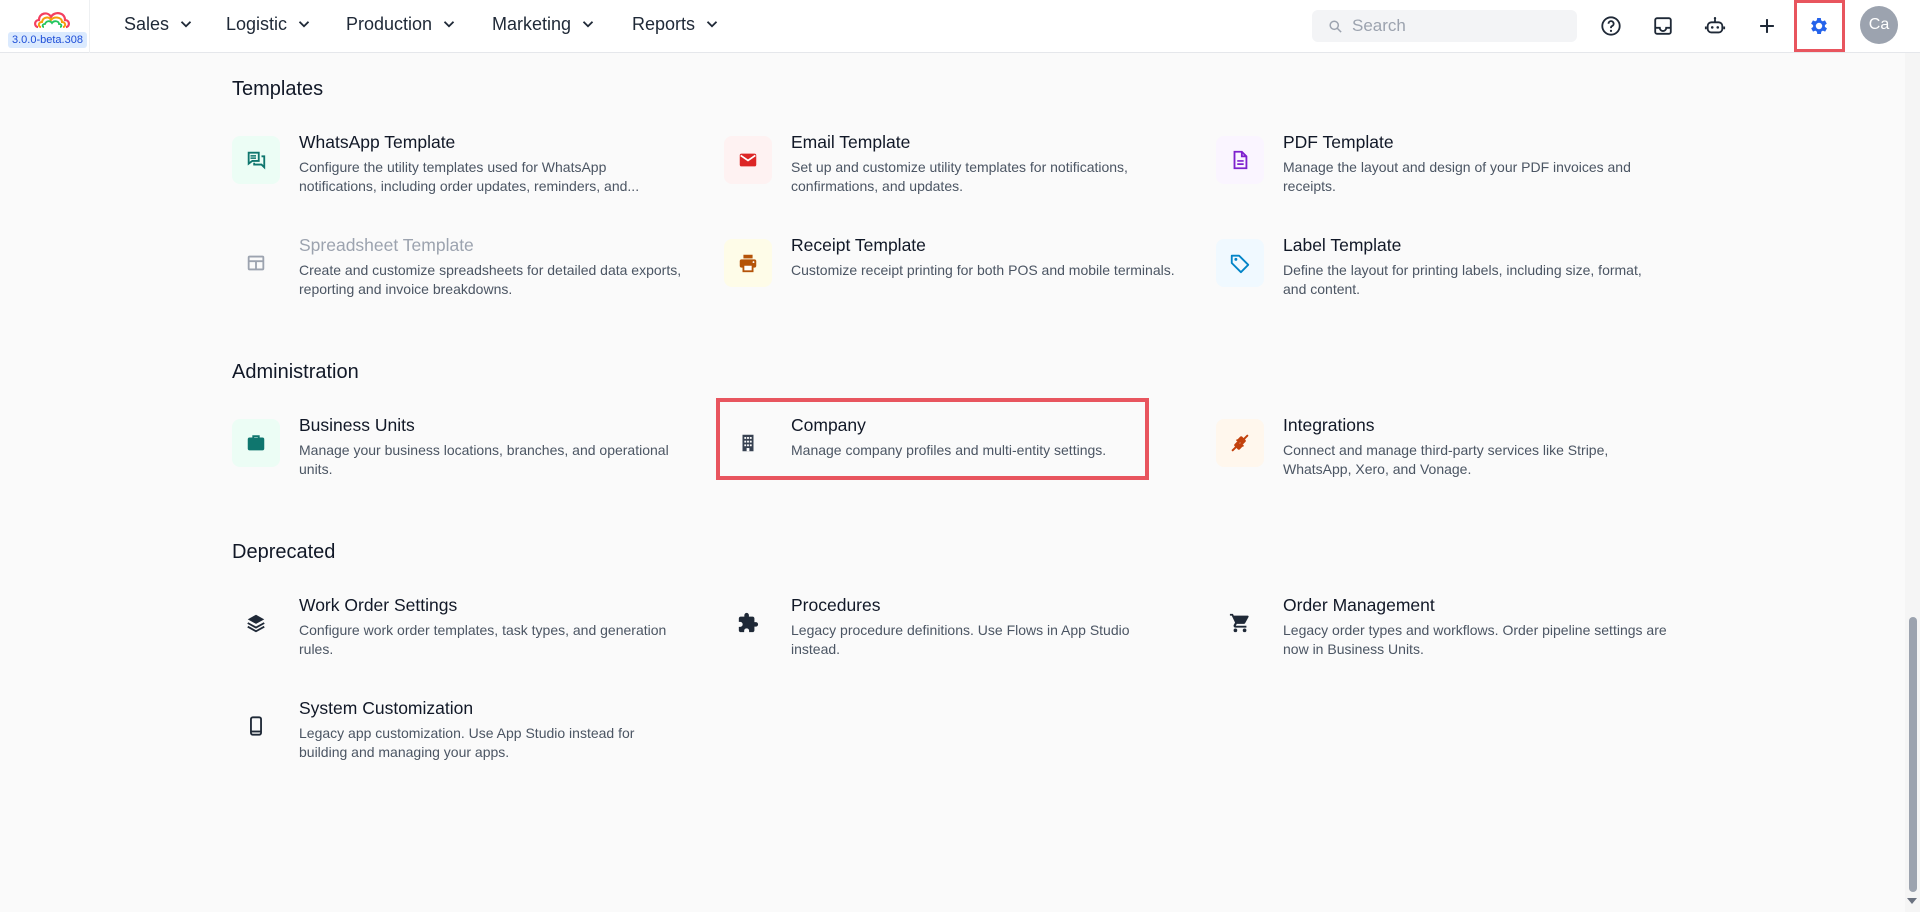  I want to click on nav-logistic: Logistic, so click(269, 24).